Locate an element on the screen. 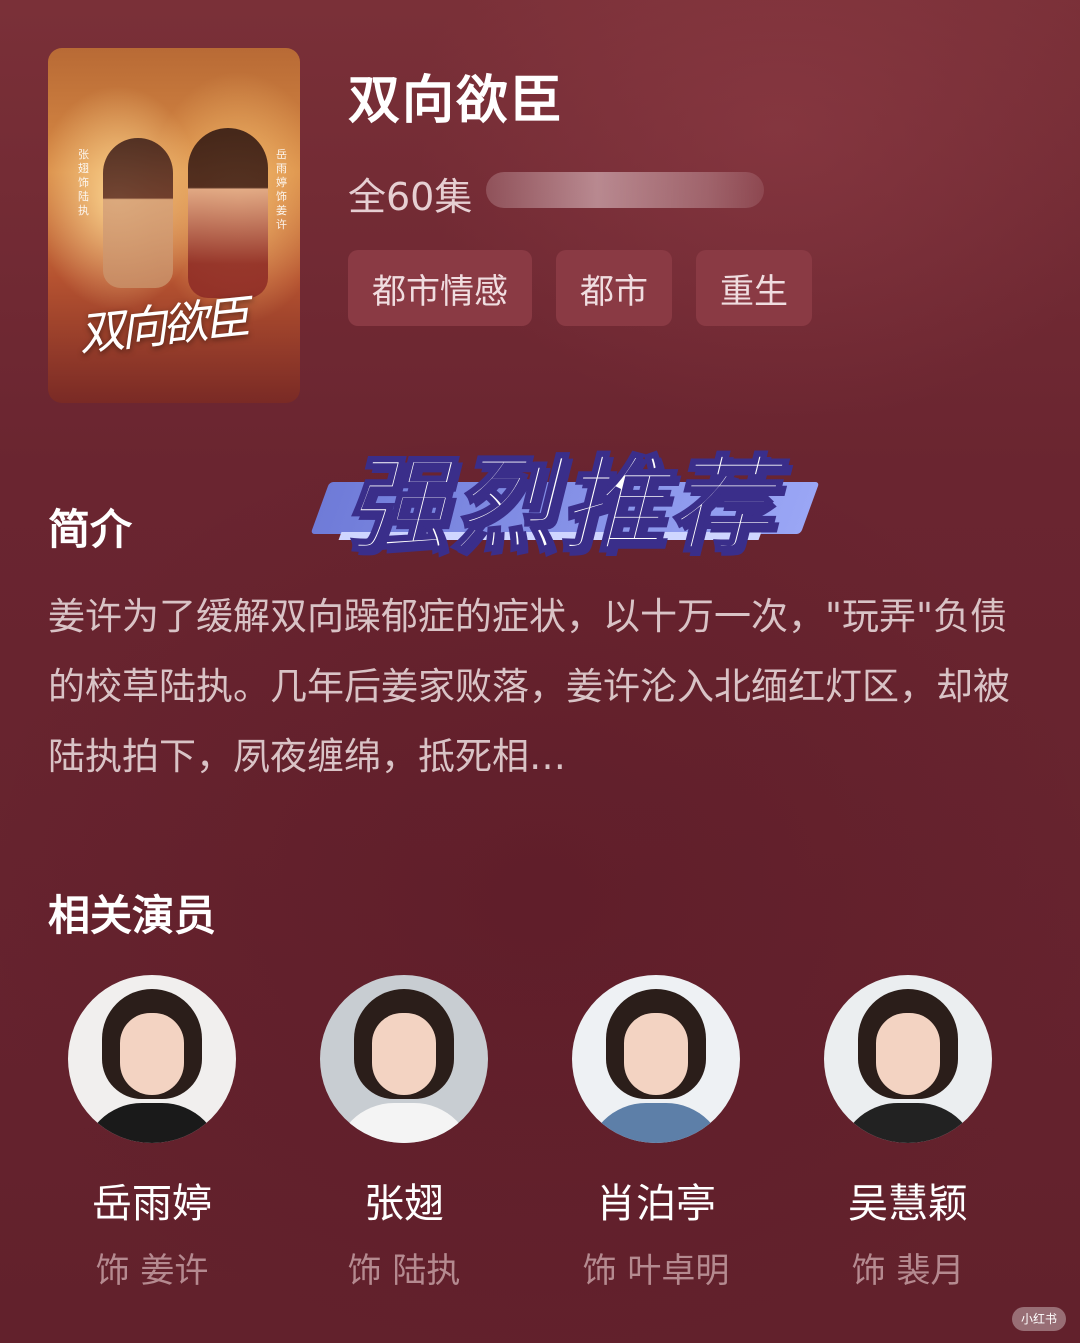 The image size is (1080, 1343). watermark-logo: 小红书 is located at coordinates (1039, 1319).